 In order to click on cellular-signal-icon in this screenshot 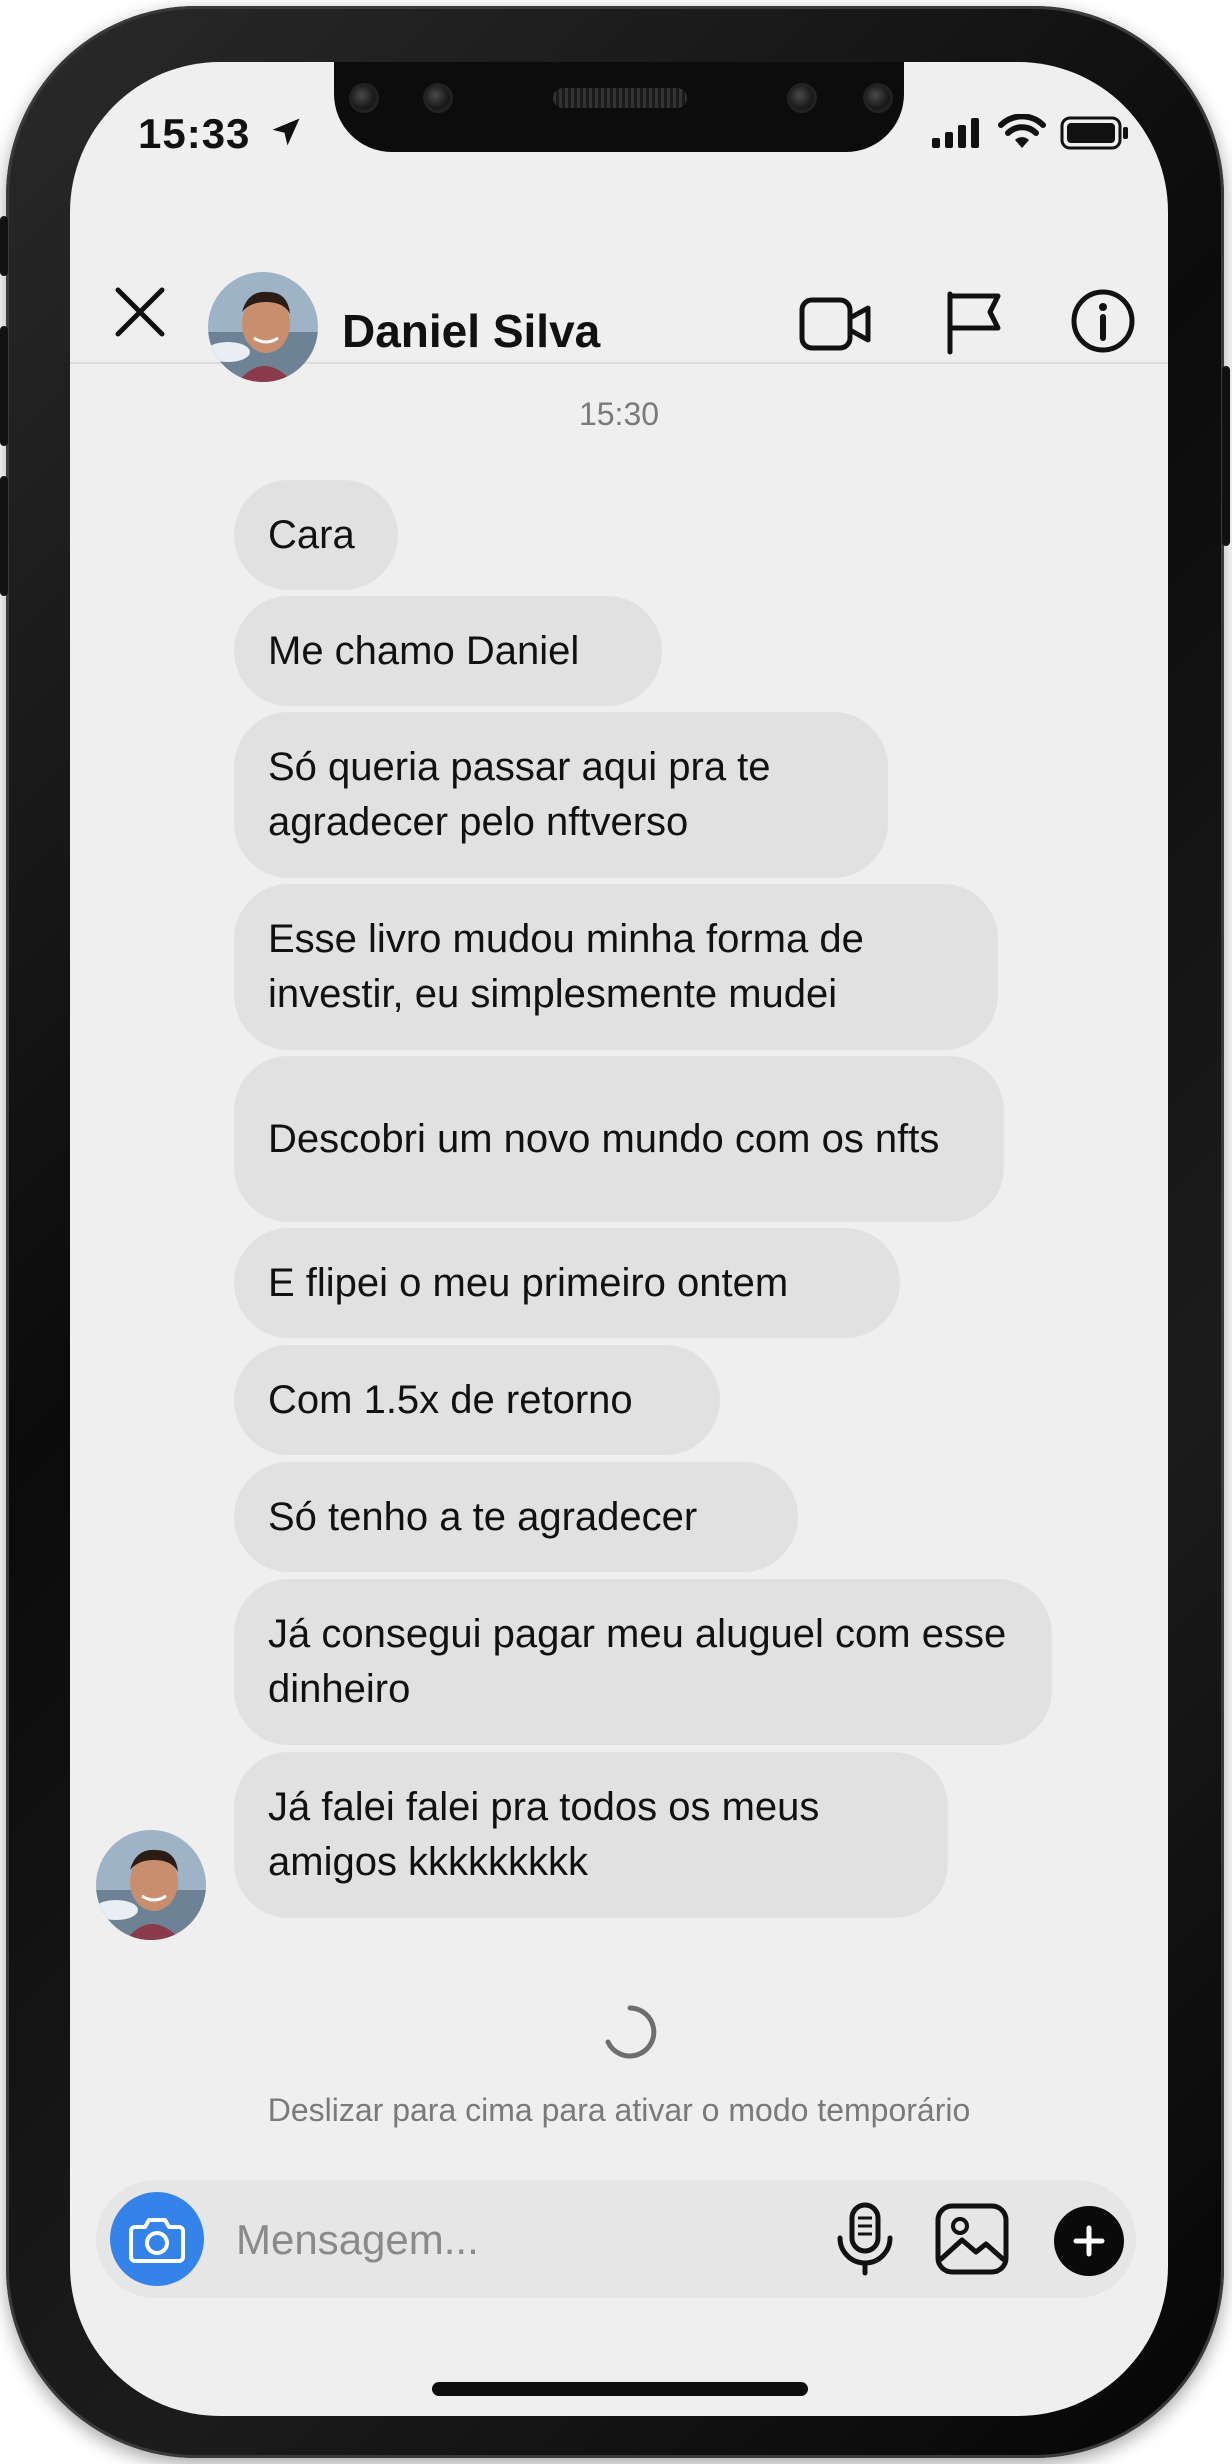, I will do `click(955, 133)`.